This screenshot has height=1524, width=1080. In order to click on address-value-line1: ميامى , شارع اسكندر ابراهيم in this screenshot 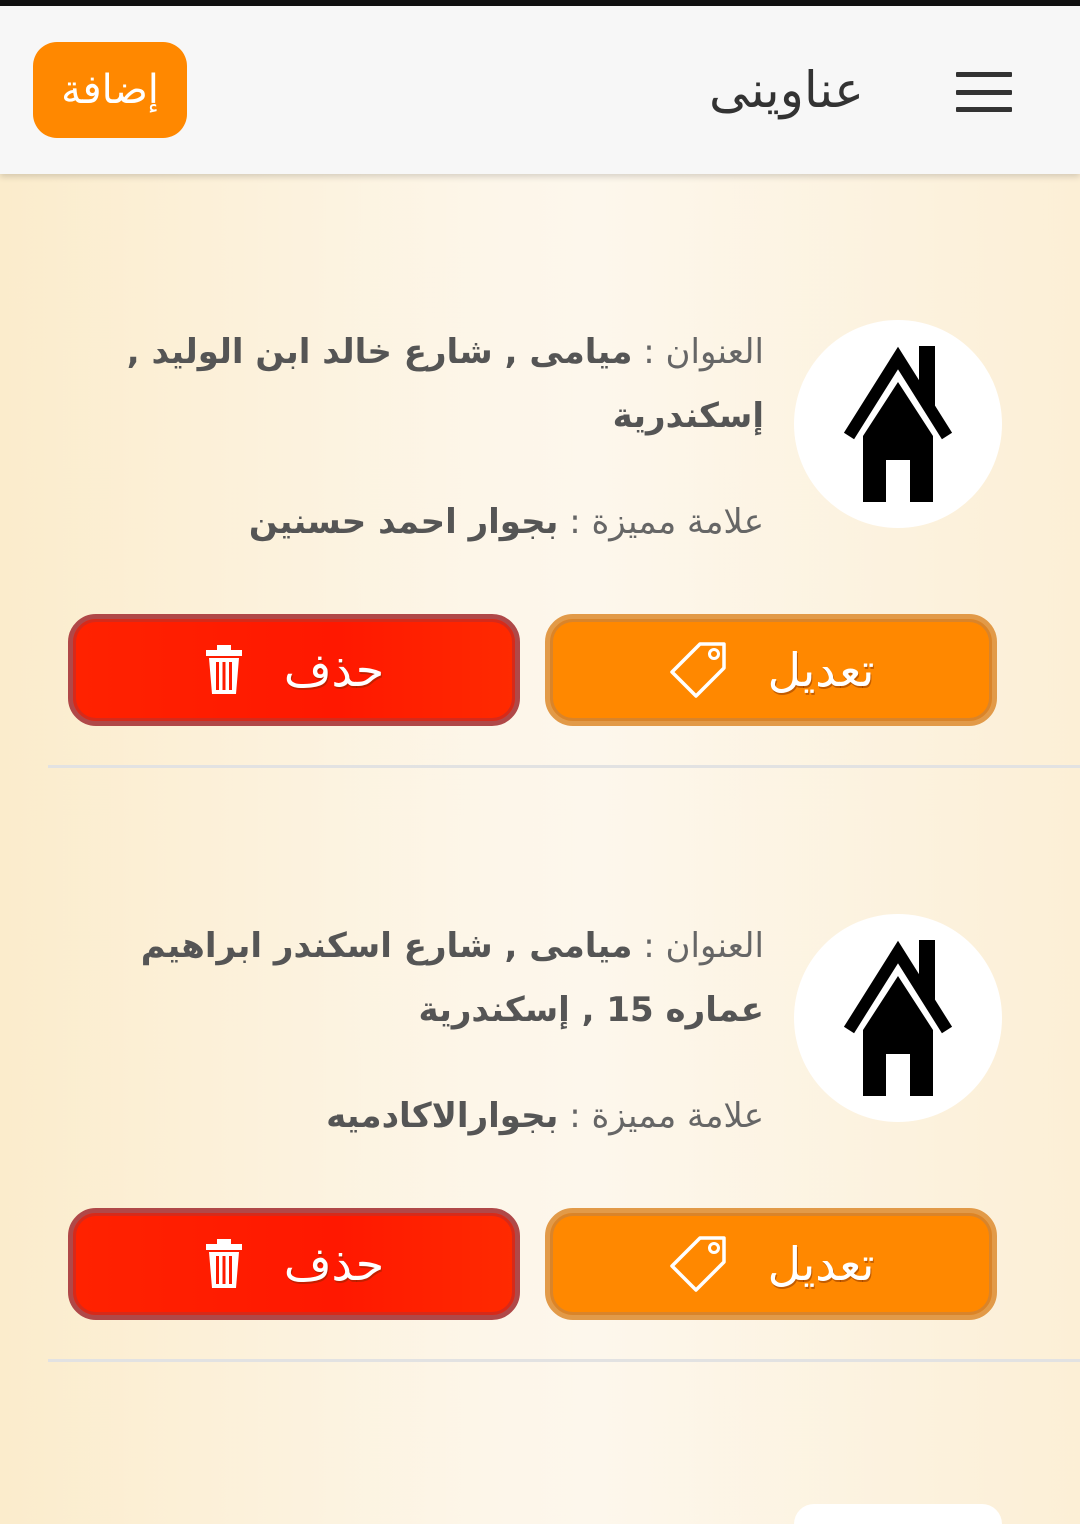, I will do `click(386, 946)`.